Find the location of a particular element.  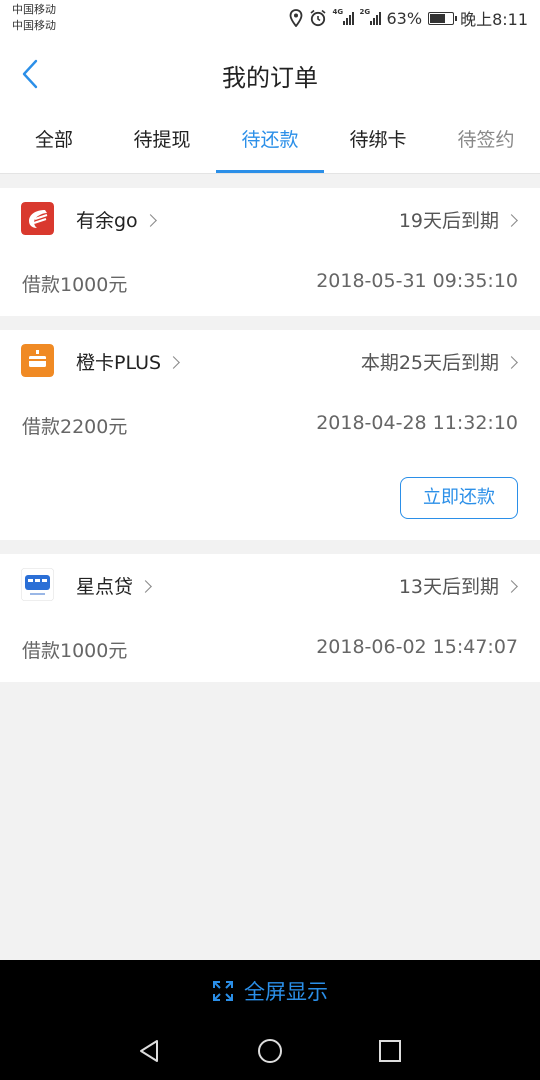

active-tab-indicator is located at coordinates (270, 171).